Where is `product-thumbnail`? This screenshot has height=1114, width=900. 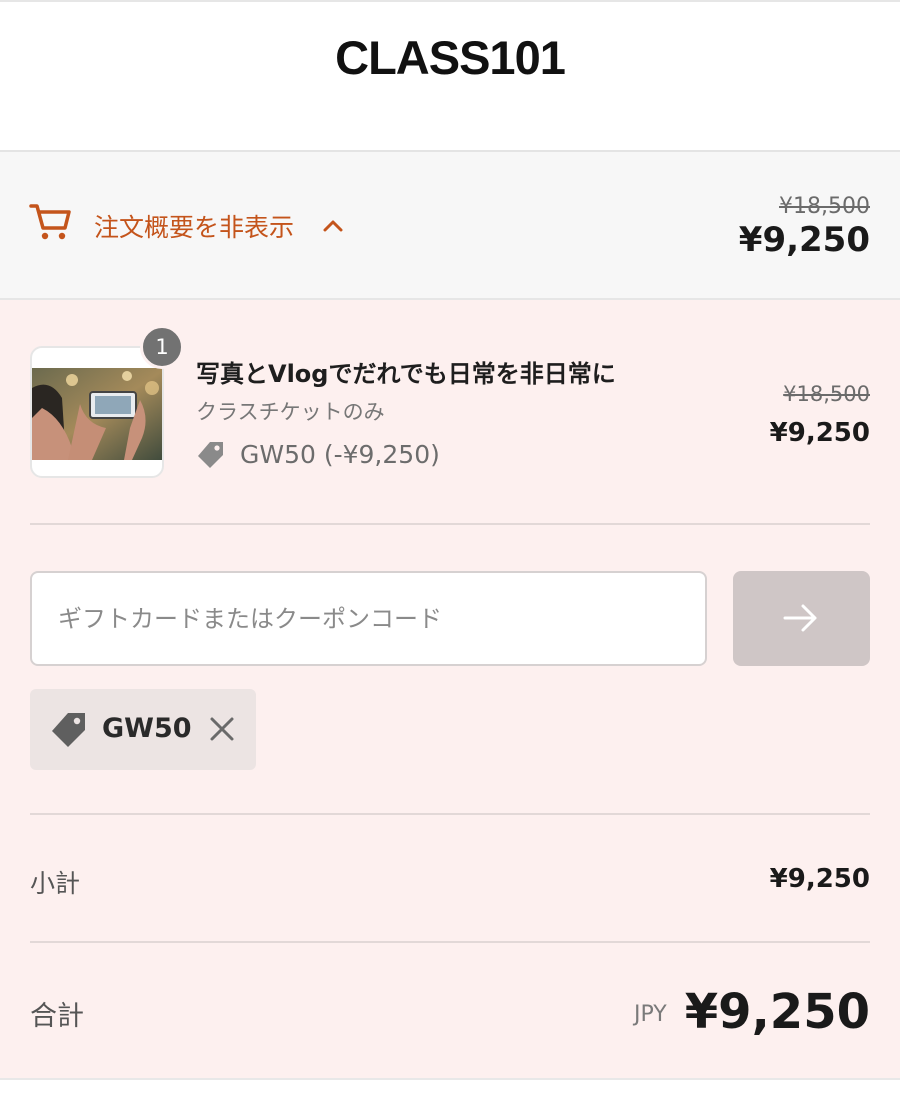 product-thumbnail is located at coordinates (97, 412).